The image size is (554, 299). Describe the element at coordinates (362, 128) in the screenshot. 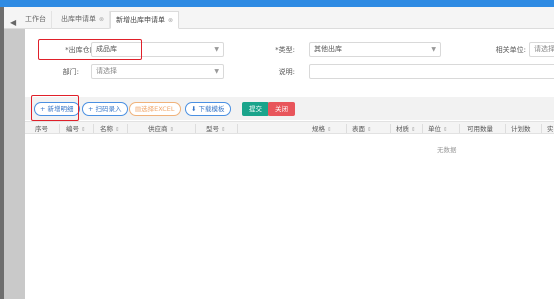

I see `col-surface: 表面 ⇕` at that location.